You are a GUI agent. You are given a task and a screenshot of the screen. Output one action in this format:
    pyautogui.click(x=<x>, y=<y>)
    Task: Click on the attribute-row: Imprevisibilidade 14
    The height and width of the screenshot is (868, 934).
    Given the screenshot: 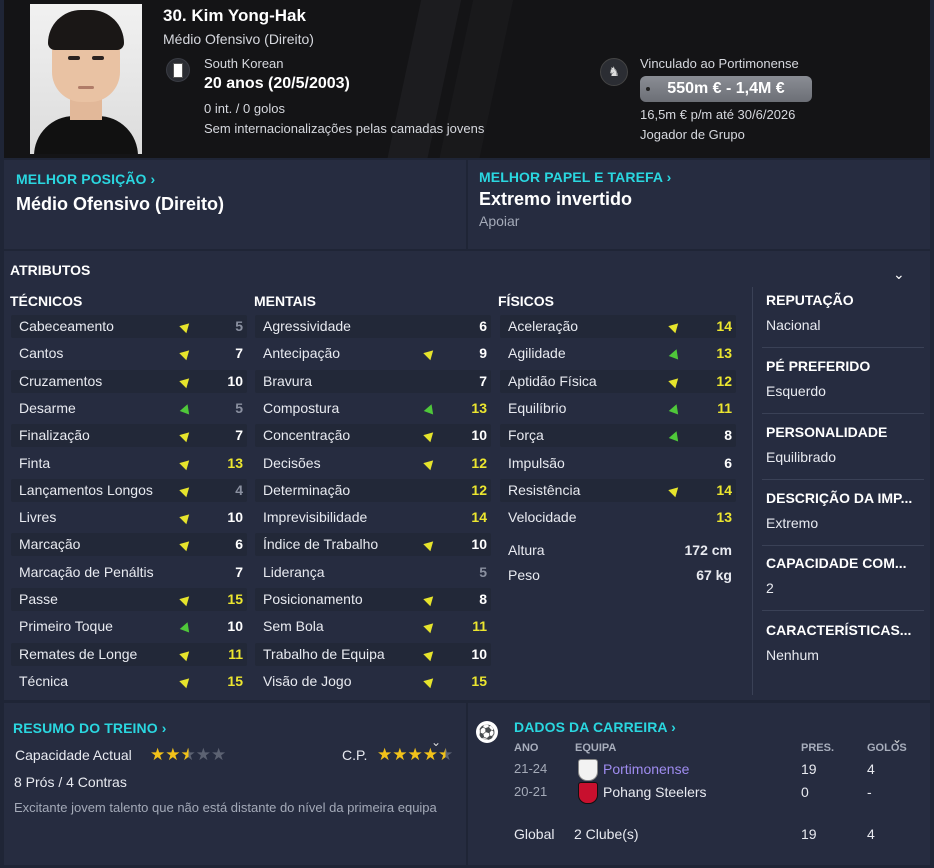 What is the action you would take?
    pyautogui.click(x=373, y=517)
    